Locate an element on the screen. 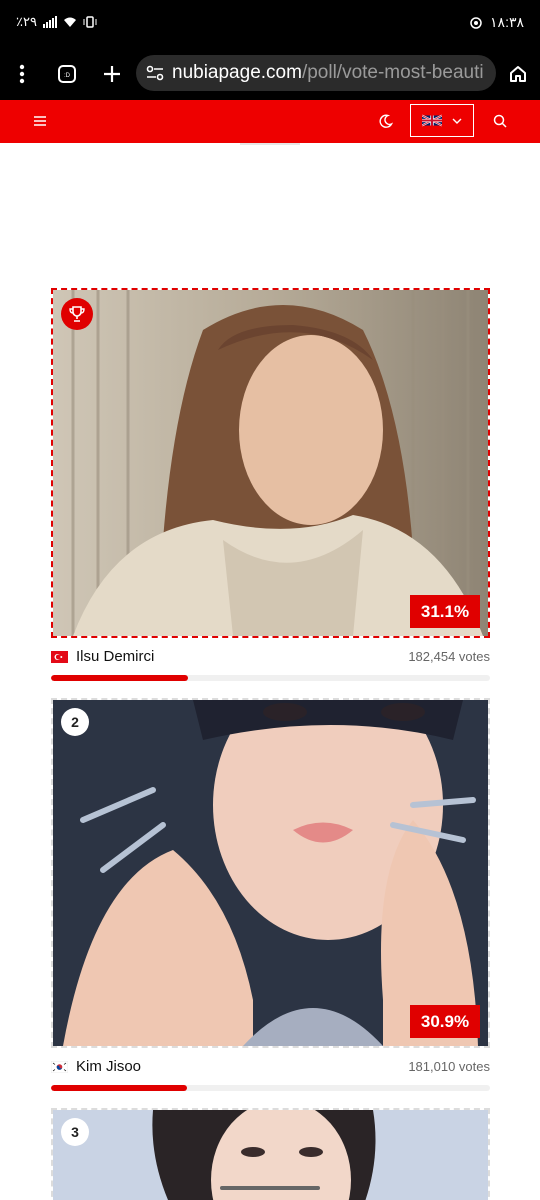  search-icon is located at coordinates (500, 123).